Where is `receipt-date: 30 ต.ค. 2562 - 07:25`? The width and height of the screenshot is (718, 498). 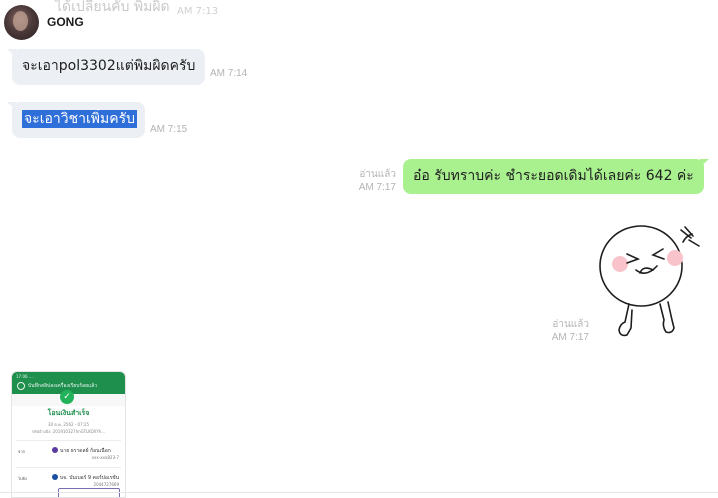
receipt-date: 30 ต.ค. 2562 - 07:25 is located at coordinates (68, 424).